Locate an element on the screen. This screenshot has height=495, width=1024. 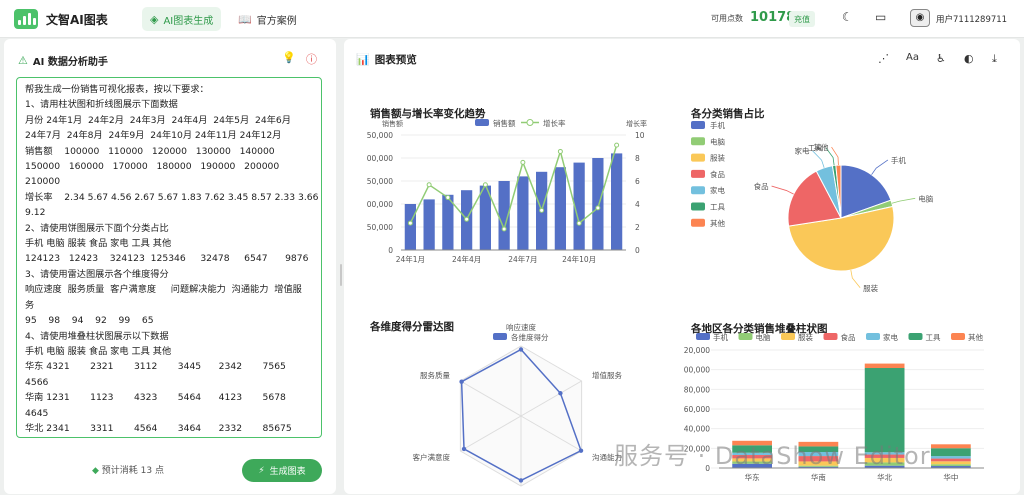
username: 用户7111289711 is located at coordinates (971, 19).